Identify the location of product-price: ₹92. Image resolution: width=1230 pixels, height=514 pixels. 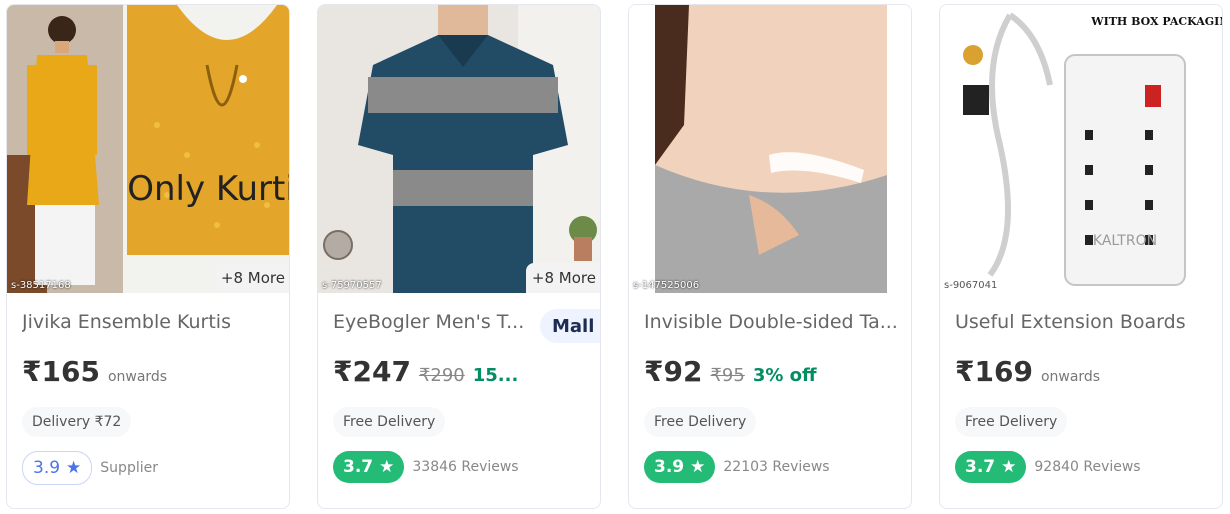
(673, 371).